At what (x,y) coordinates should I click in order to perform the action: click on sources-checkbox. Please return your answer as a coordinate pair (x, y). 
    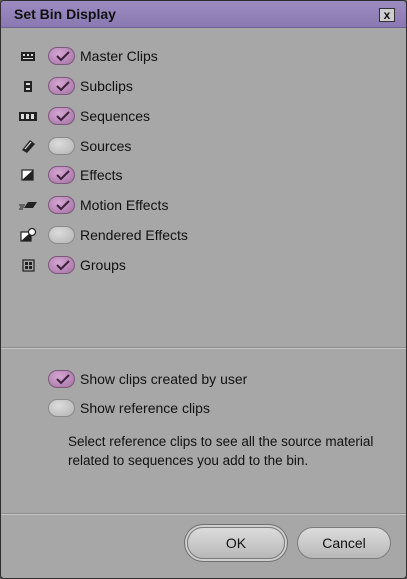
    Looking at the image, I should click on (61, 146).